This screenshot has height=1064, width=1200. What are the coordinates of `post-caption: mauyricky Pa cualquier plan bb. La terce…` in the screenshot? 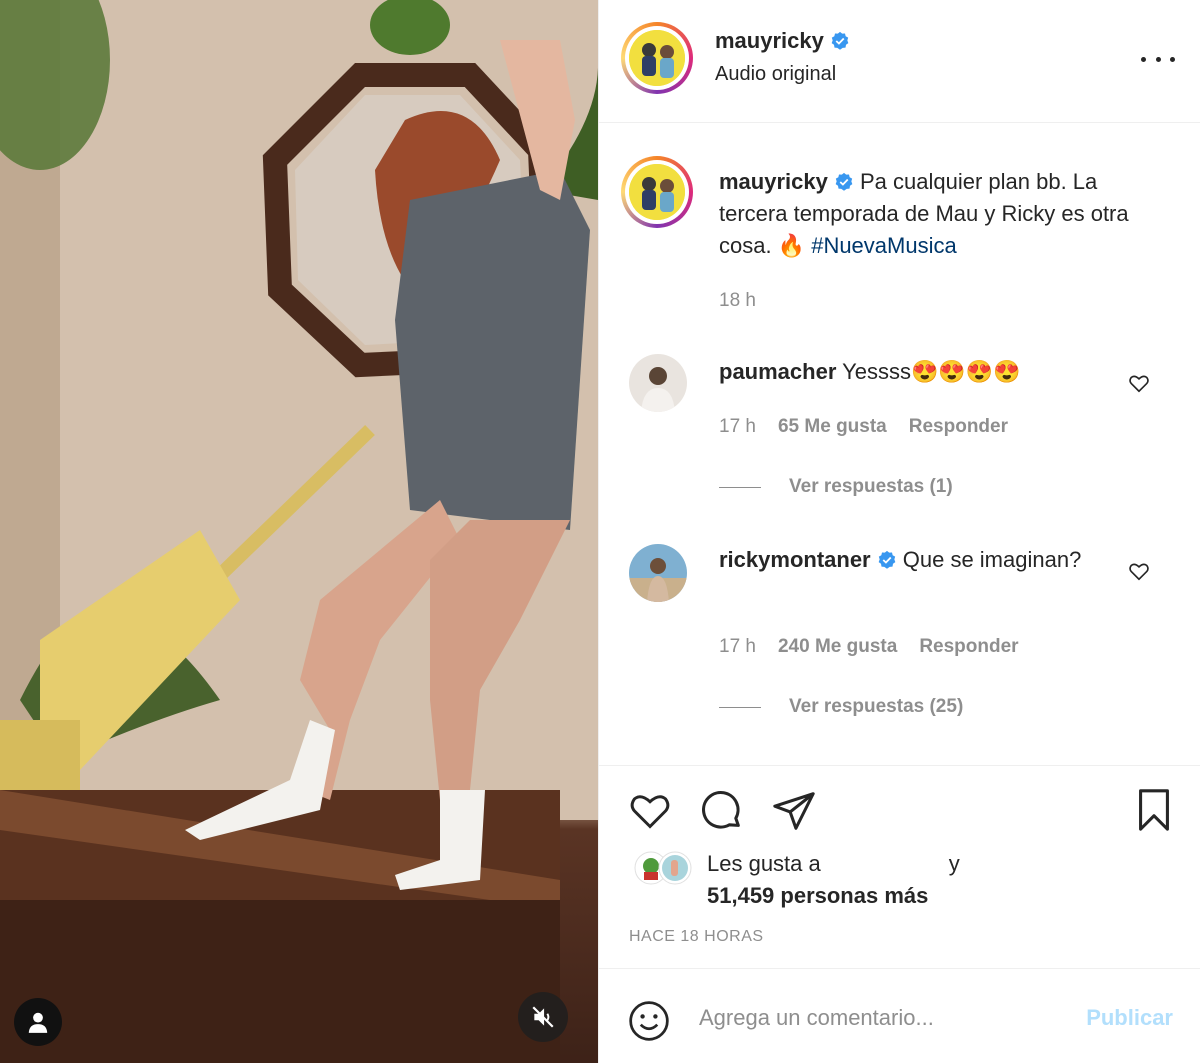 It's located at (939, 214).